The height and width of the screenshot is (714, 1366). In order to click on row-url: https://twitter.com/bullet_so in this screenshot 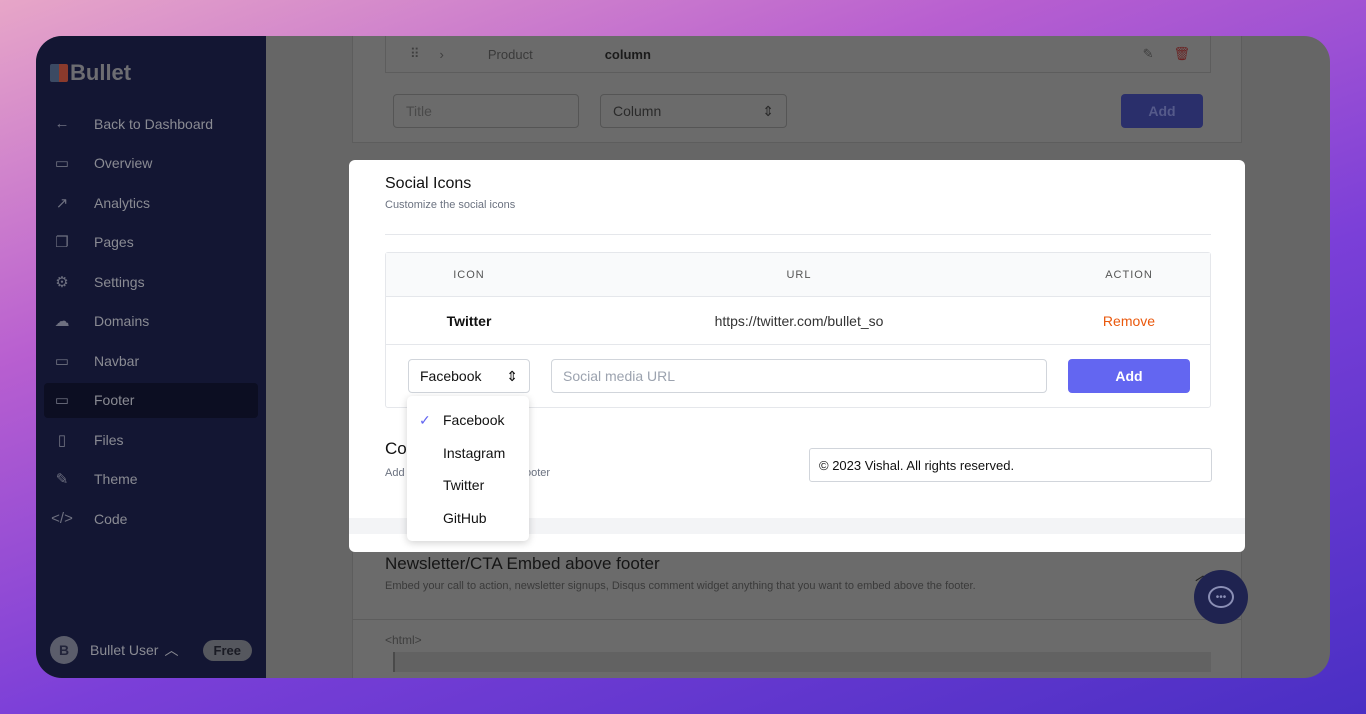, I will do `click(799, 321)`.